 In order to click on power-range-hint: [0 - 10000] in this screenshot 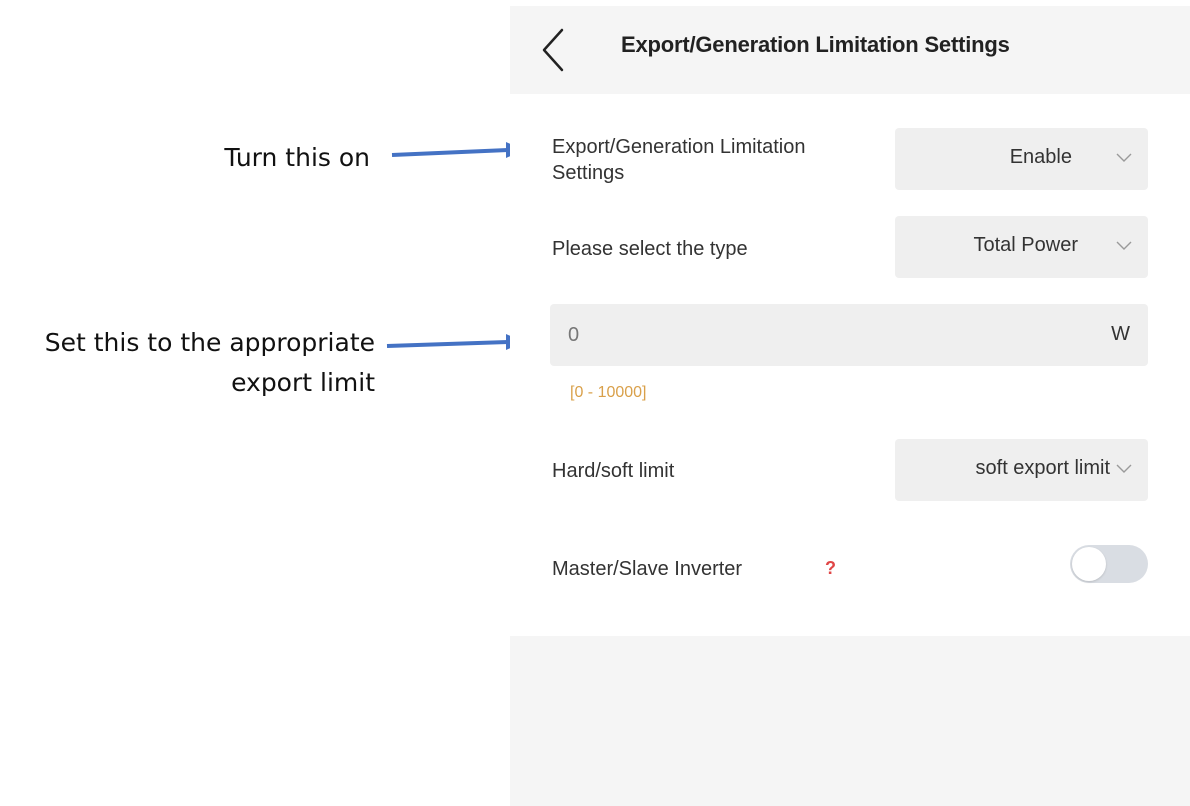, I will do `click(608, 392)`.